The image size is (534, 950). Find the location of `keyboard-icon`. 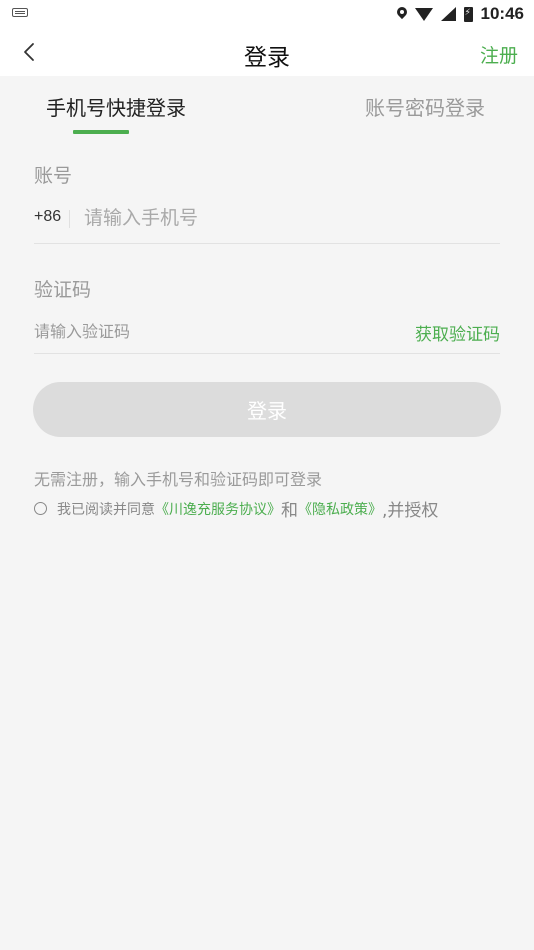

keyboard-icon is located at coordinates (20, 12).